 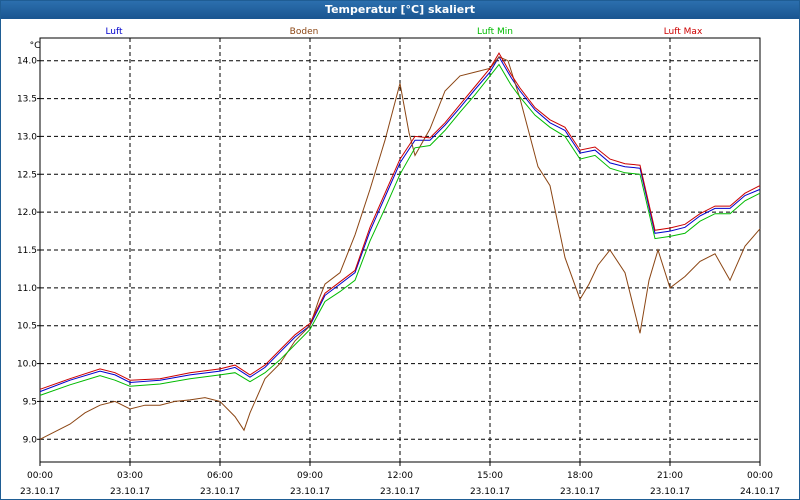 What do you see at coordinates (670, 476) in the screenshot?
I see `x-tick-time-label: 21:00` at bounding box center [670, 476].